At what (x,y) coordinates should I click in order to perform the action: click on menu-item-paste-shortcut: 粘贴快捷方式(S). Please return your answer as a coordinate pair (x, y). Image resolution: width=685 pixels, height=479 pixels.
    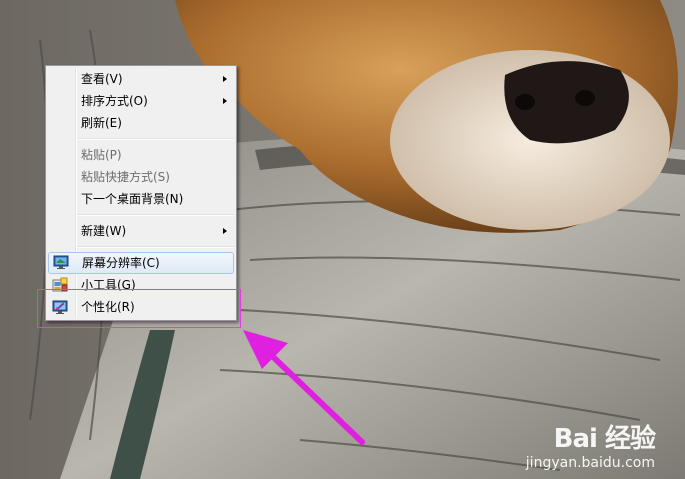
    Looking at the image, I should click on (141, 177).